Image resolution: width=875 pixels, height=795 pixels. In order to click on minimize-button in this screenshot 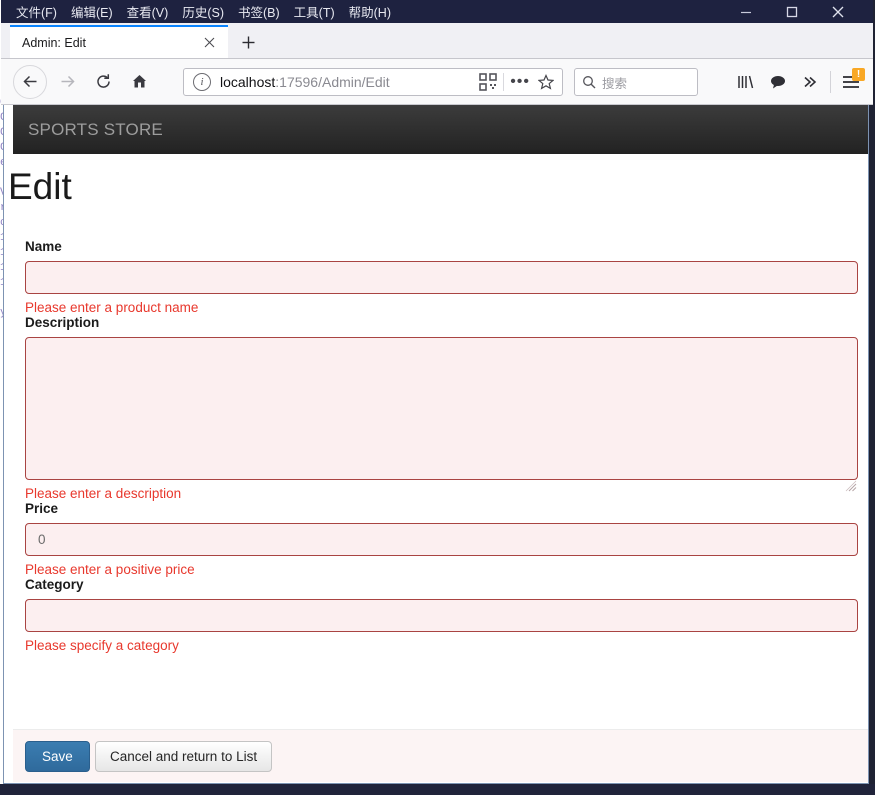, I will do `click(746, 11)`.